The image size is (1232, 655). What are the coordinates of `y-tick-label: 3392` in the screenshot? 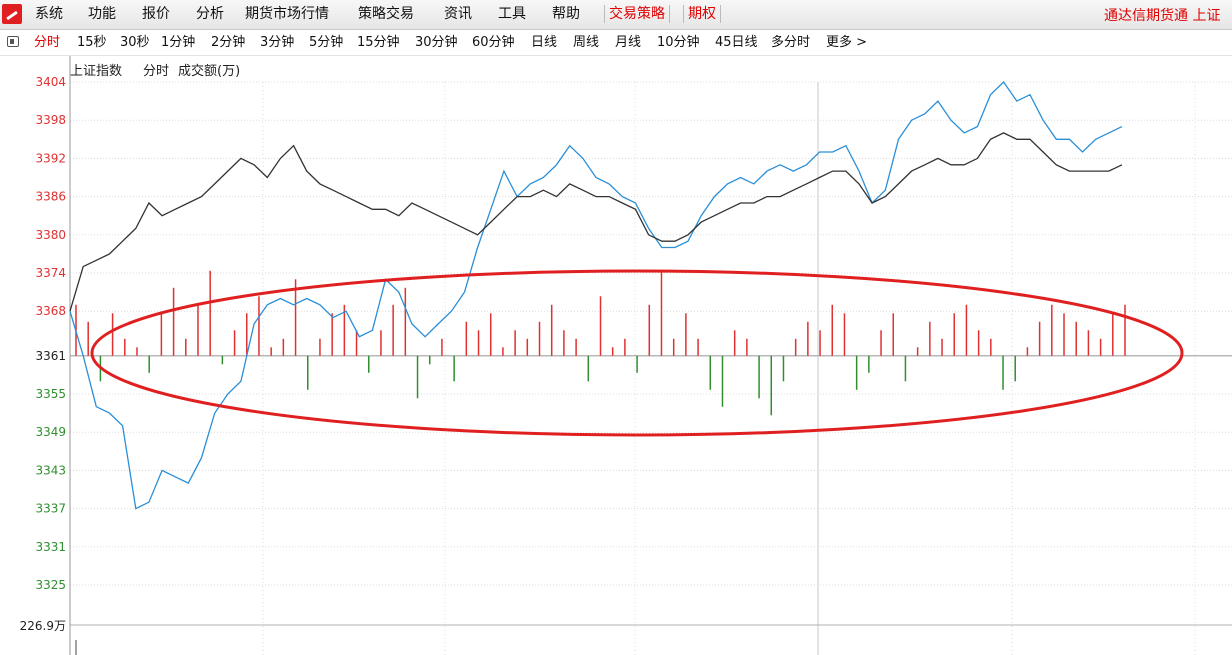 It's located at (50, 158).